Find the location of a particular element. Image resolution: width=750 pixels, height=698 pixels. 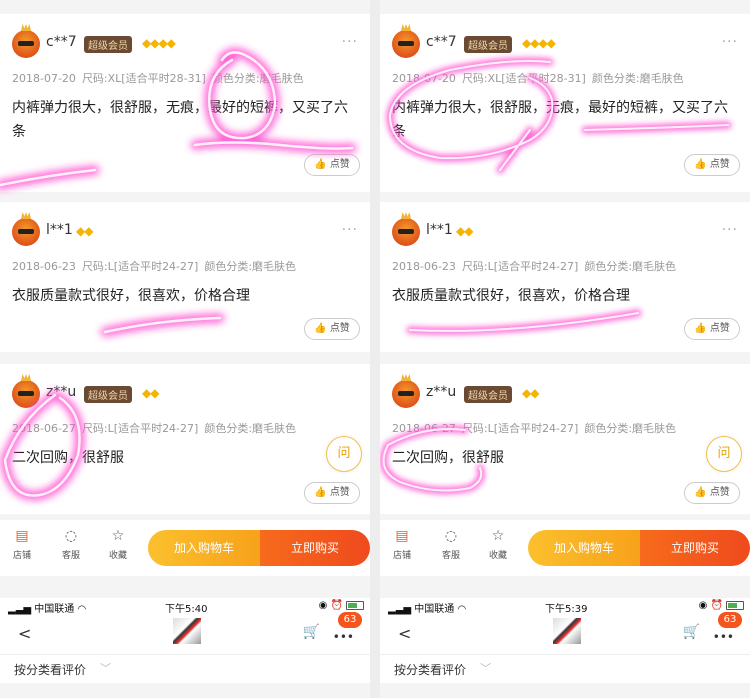

shop-icon: ▤ is located at coordinates (22, 536).